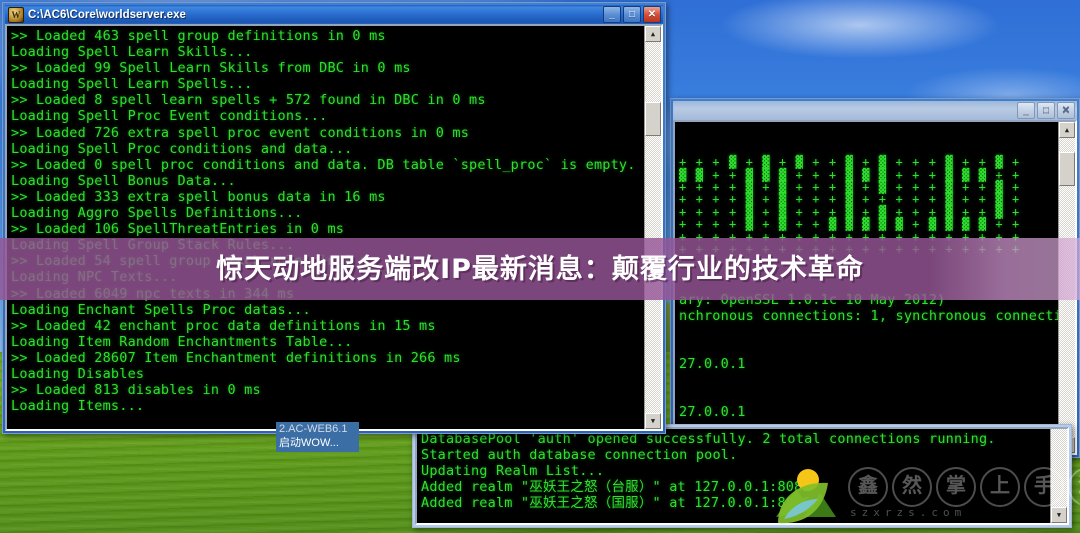 The image size is (1080, 533). I want to click on worldserver-titlebar: C:\AC6\Core\worldserver.exe _ □ ✕, so click(334, 14).